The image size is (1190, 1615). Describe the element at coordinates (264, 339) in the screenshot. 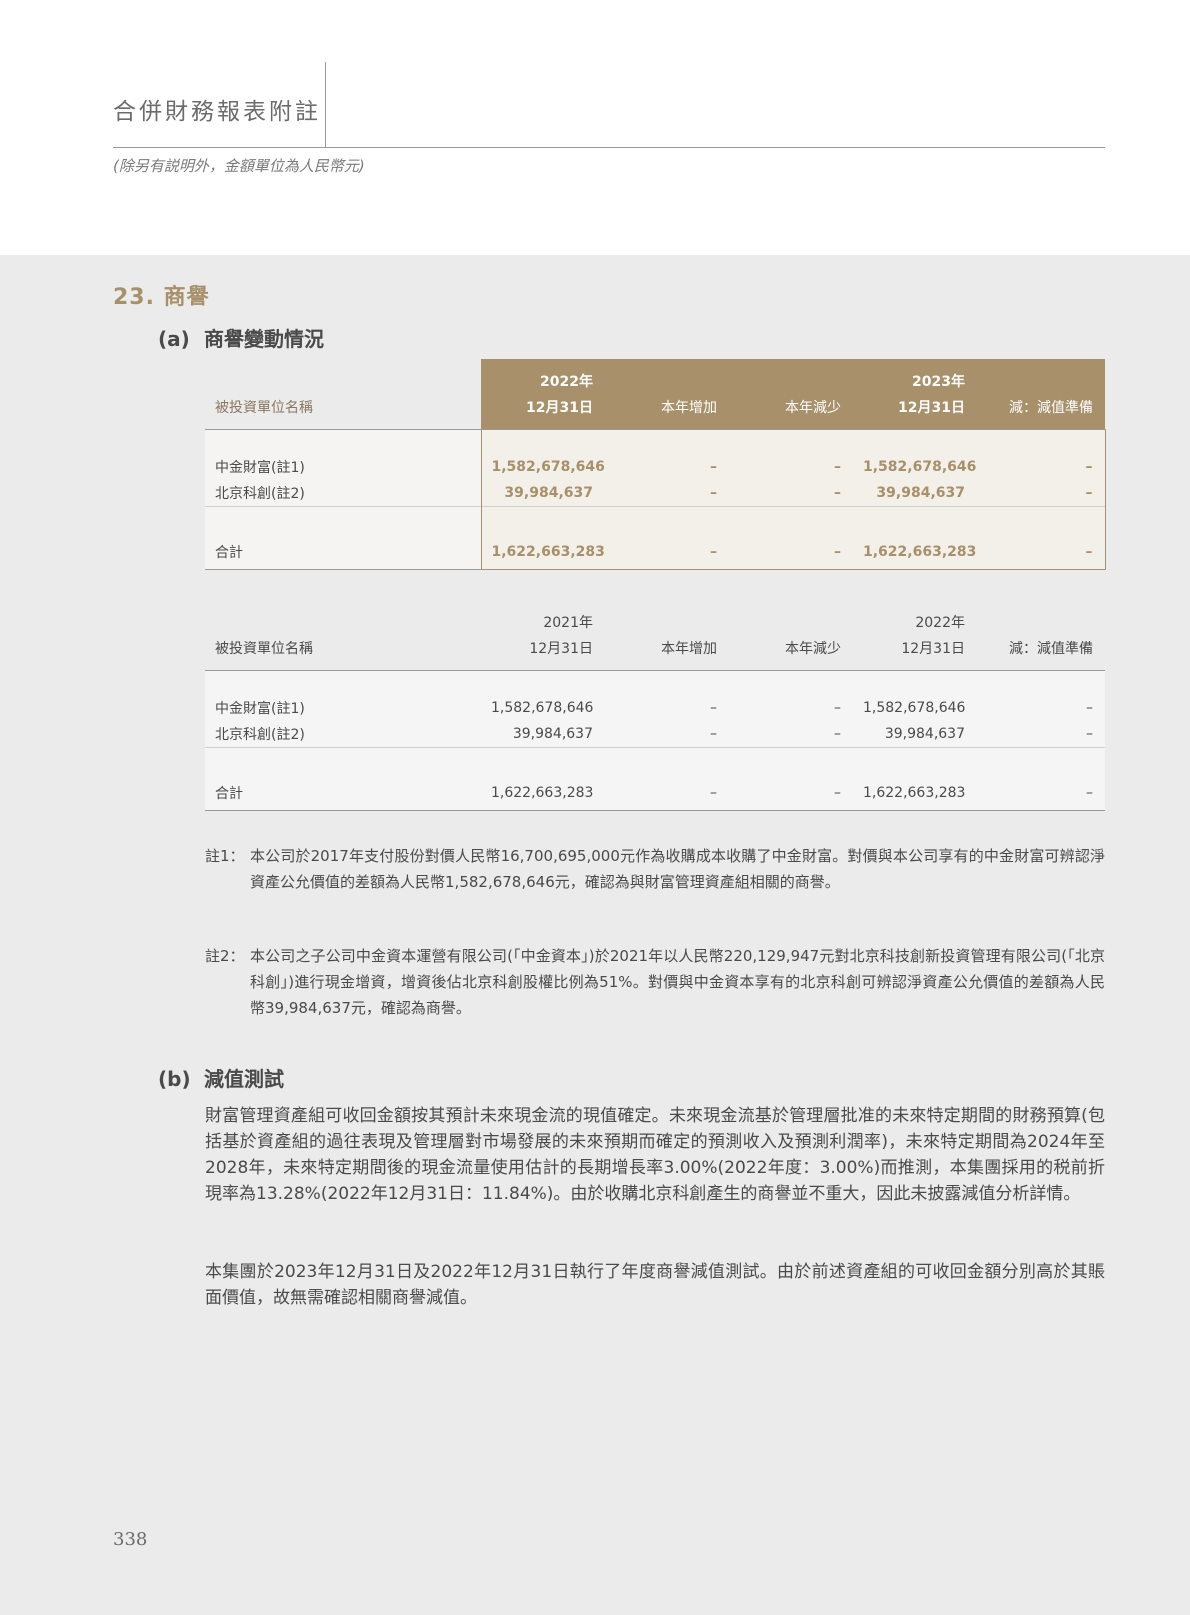

I see `subsection-a-title: 商譽變動情況` at that location.